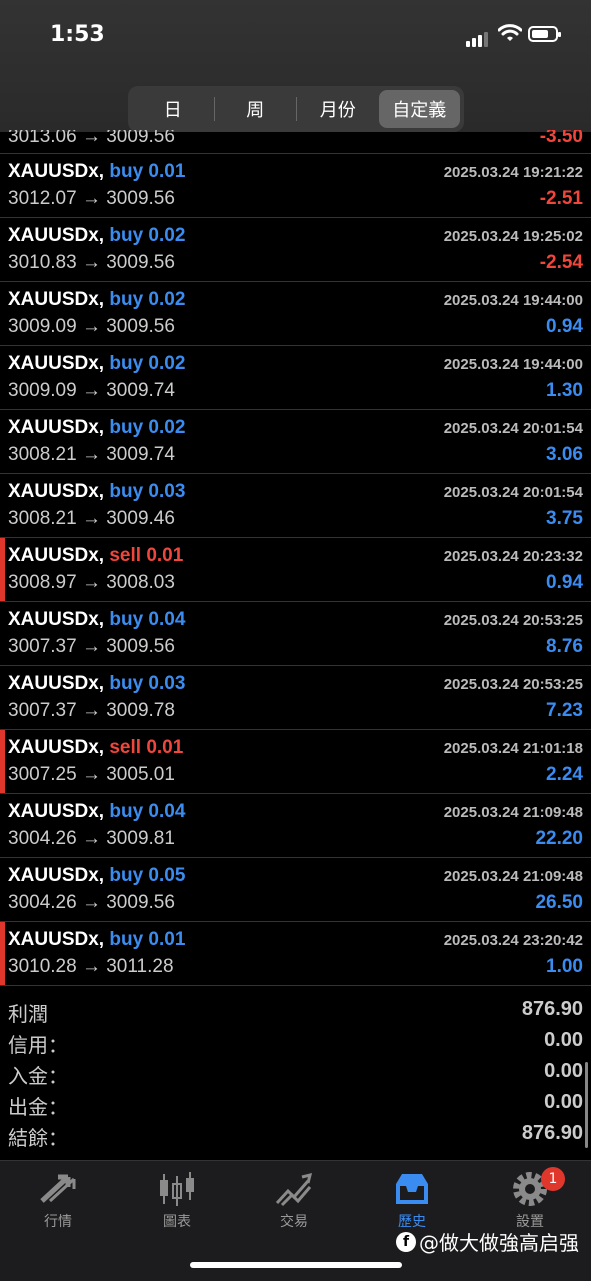 This screenshot has width=591, height=1281. I want to click on trade-prices: 3007.37 → 3009.78, so click(91, 710).